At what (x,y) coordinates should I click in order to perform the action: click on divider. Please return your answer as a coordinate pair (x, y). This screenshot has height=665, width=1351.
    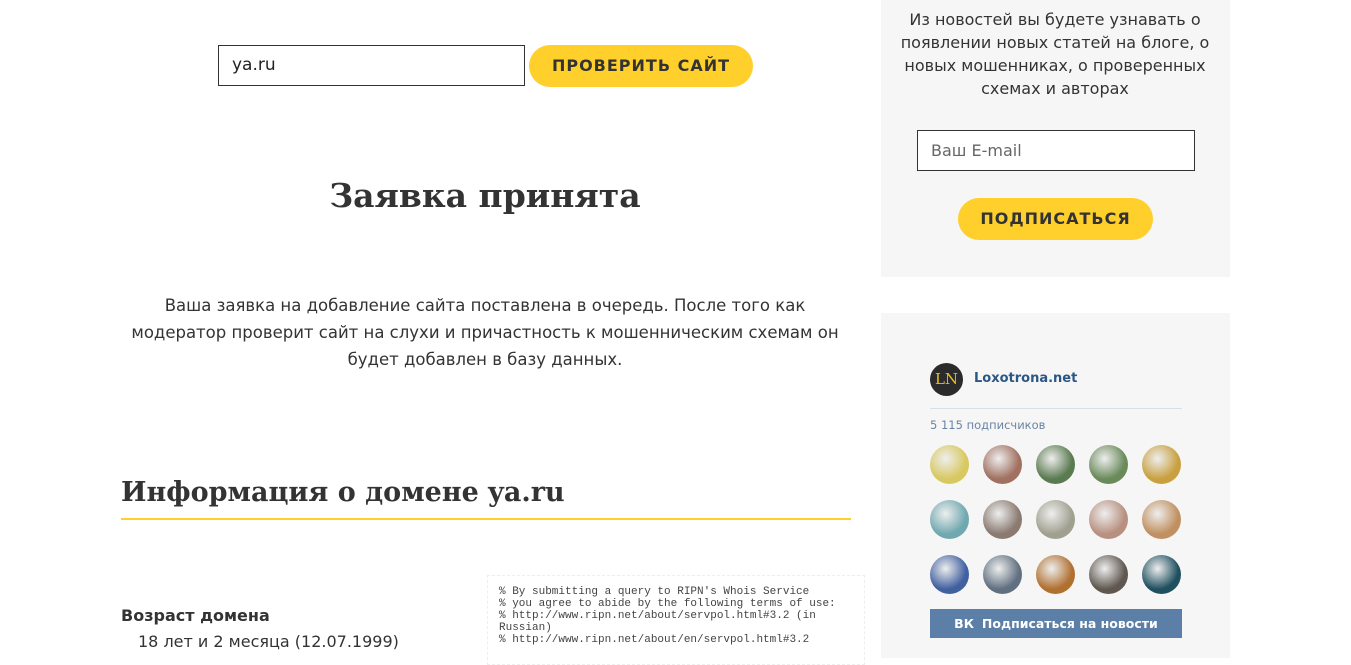
    Looking at the image, I should click on (1056, 408).